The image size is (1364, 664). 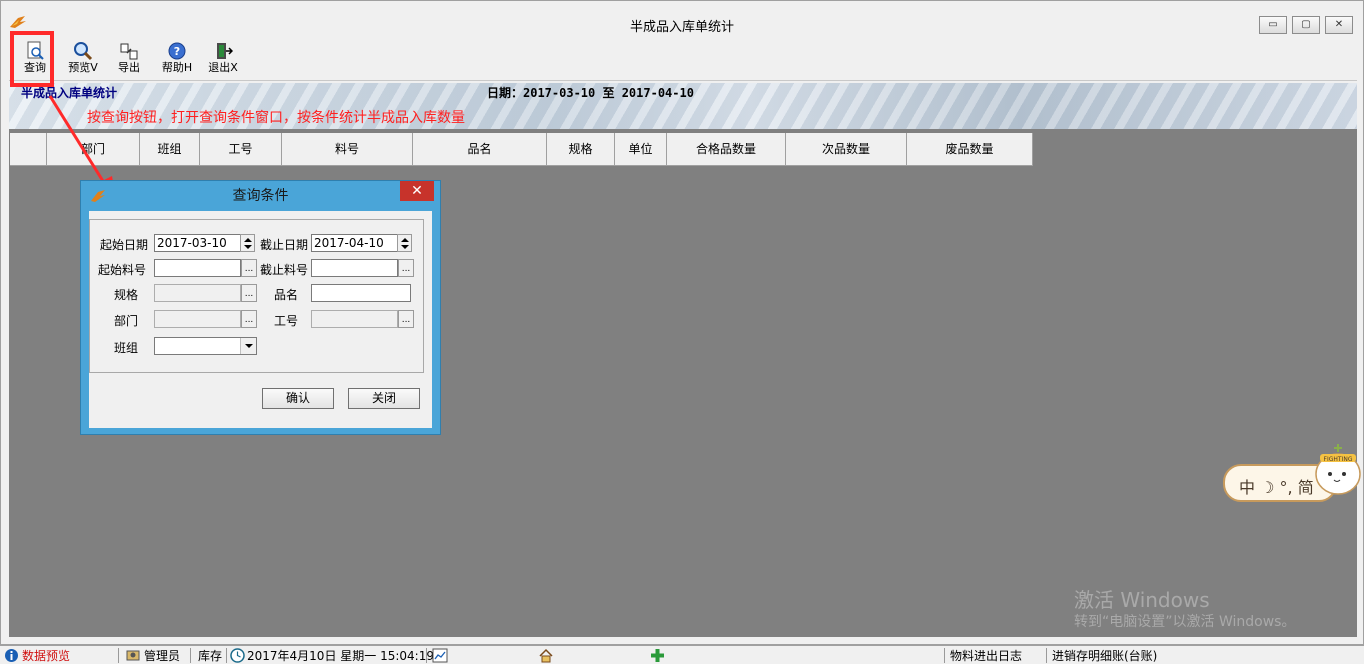 I want to click on spec-input, so click(x=197, y=293).